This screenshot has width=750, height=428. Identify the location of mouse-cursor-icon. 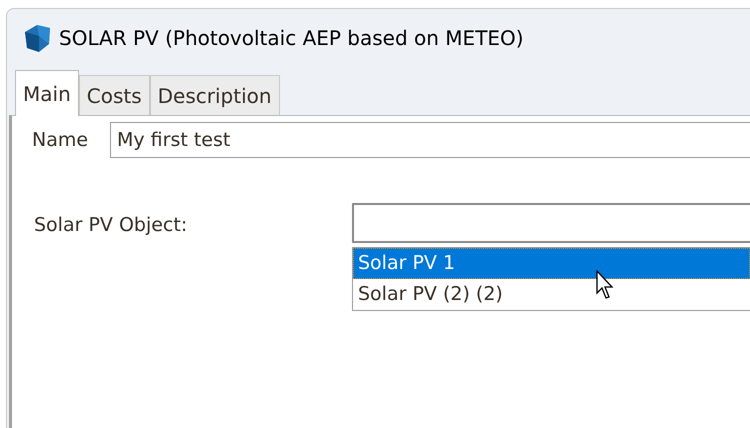
(605, 285).